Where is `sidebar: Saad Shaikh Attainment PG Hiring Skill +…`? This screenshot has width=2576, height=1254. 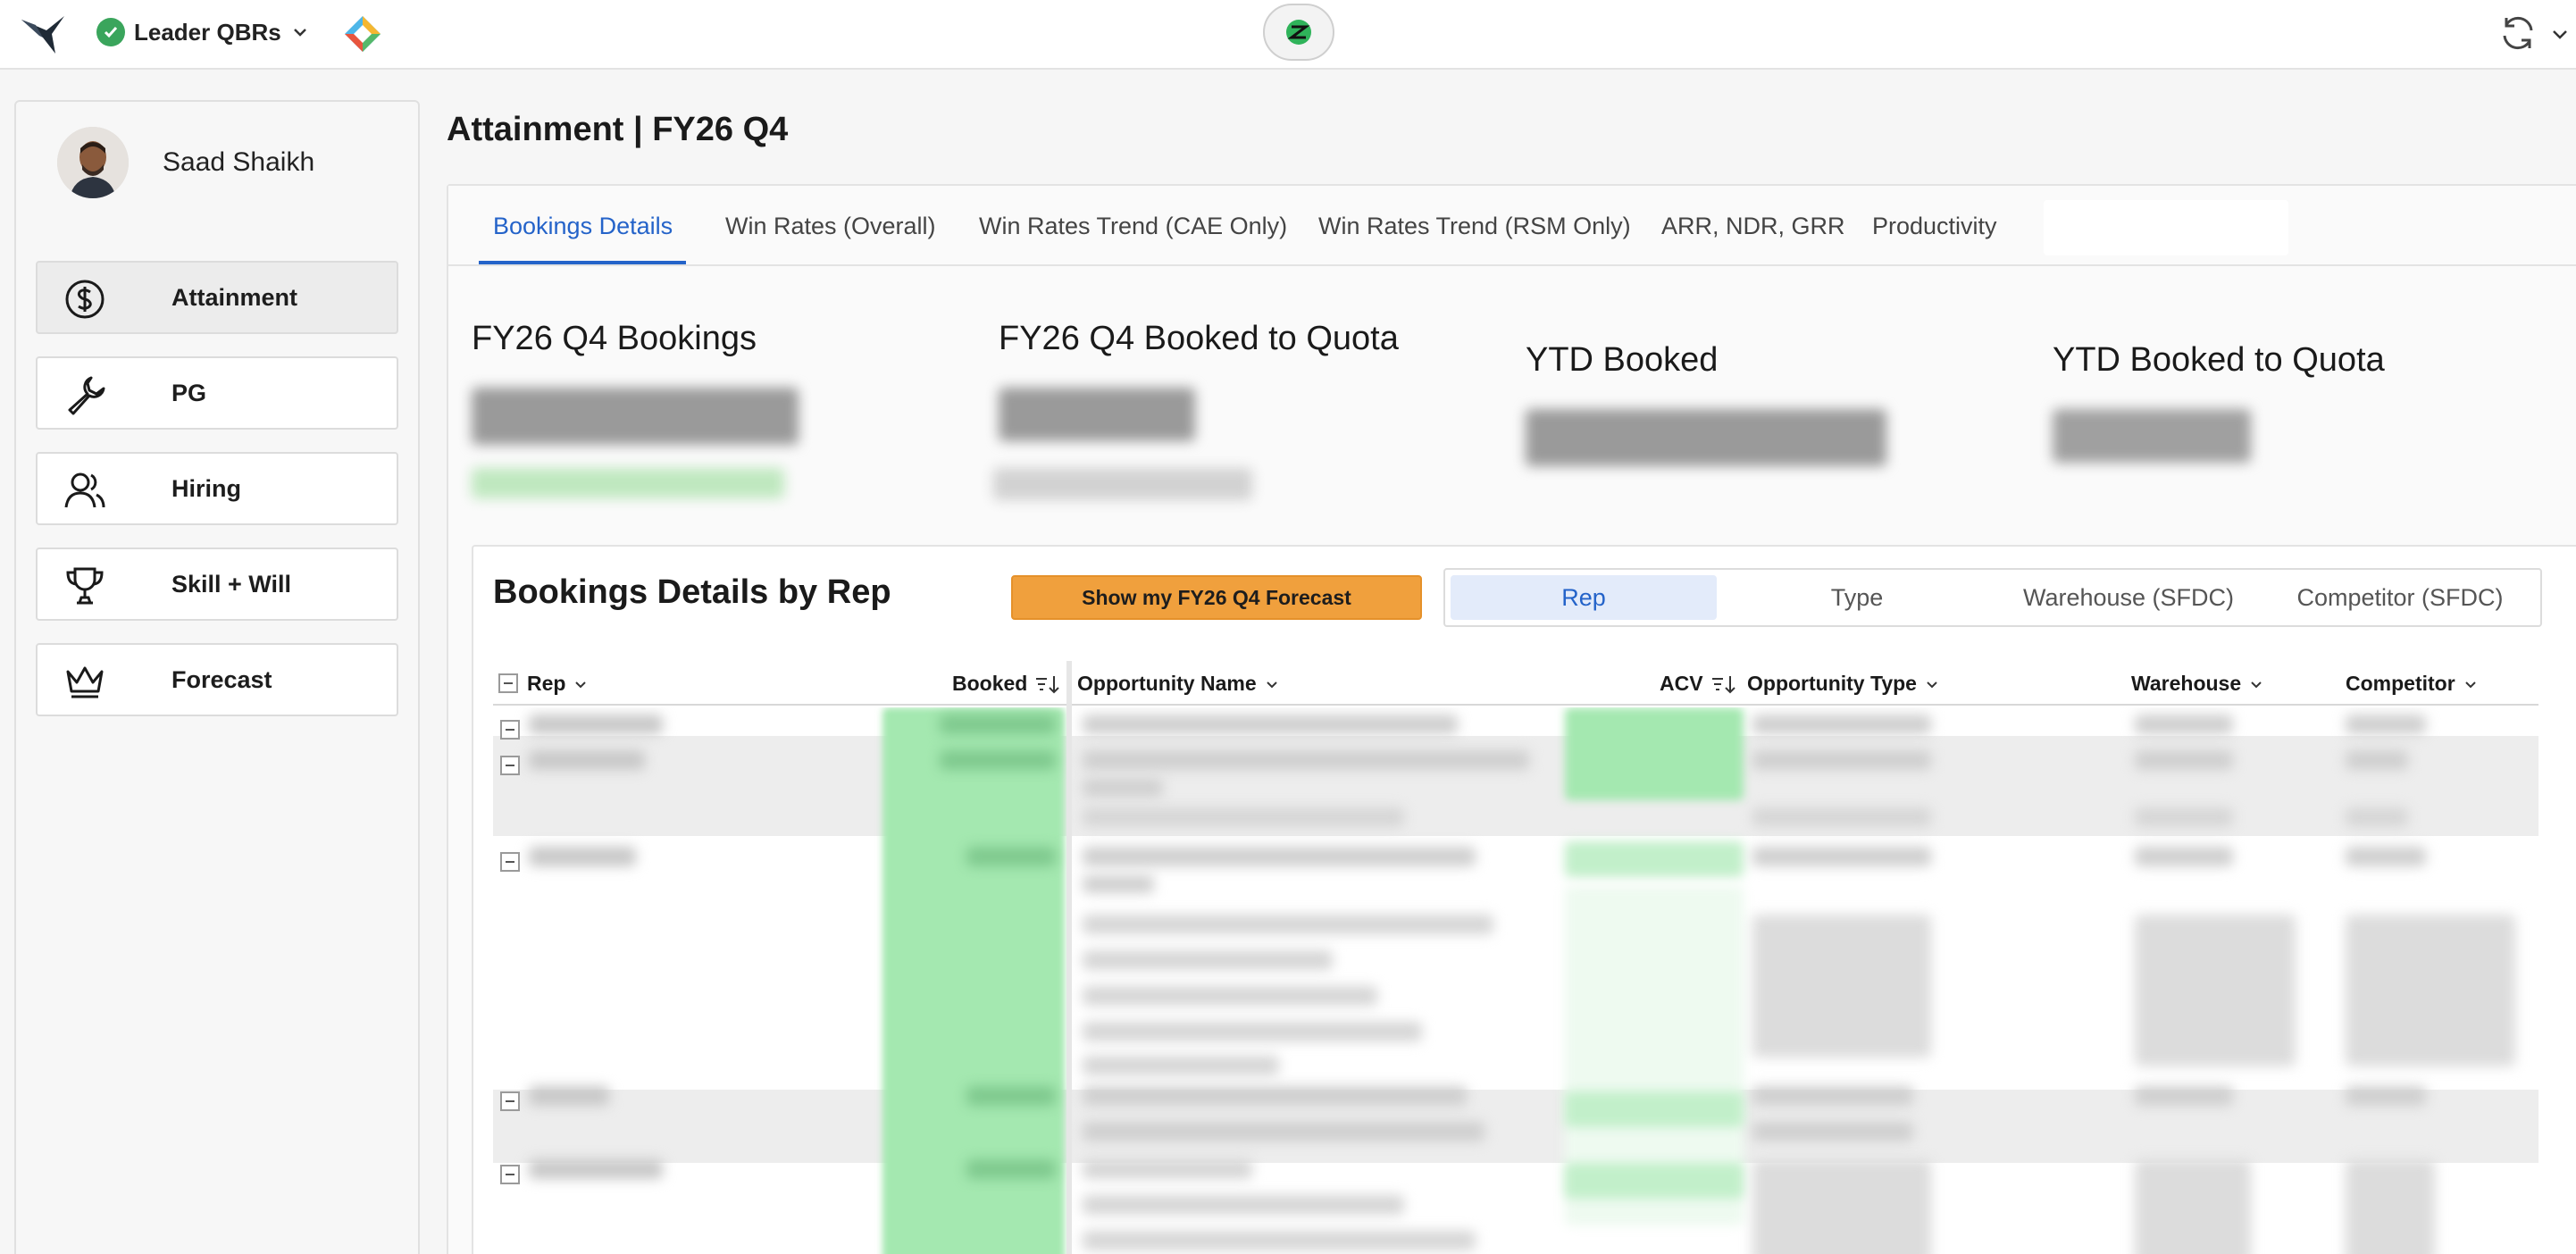 sidebar: Saad Shaikh Attainment PG Hiring Skill +… is located at coordinates (217, 677).